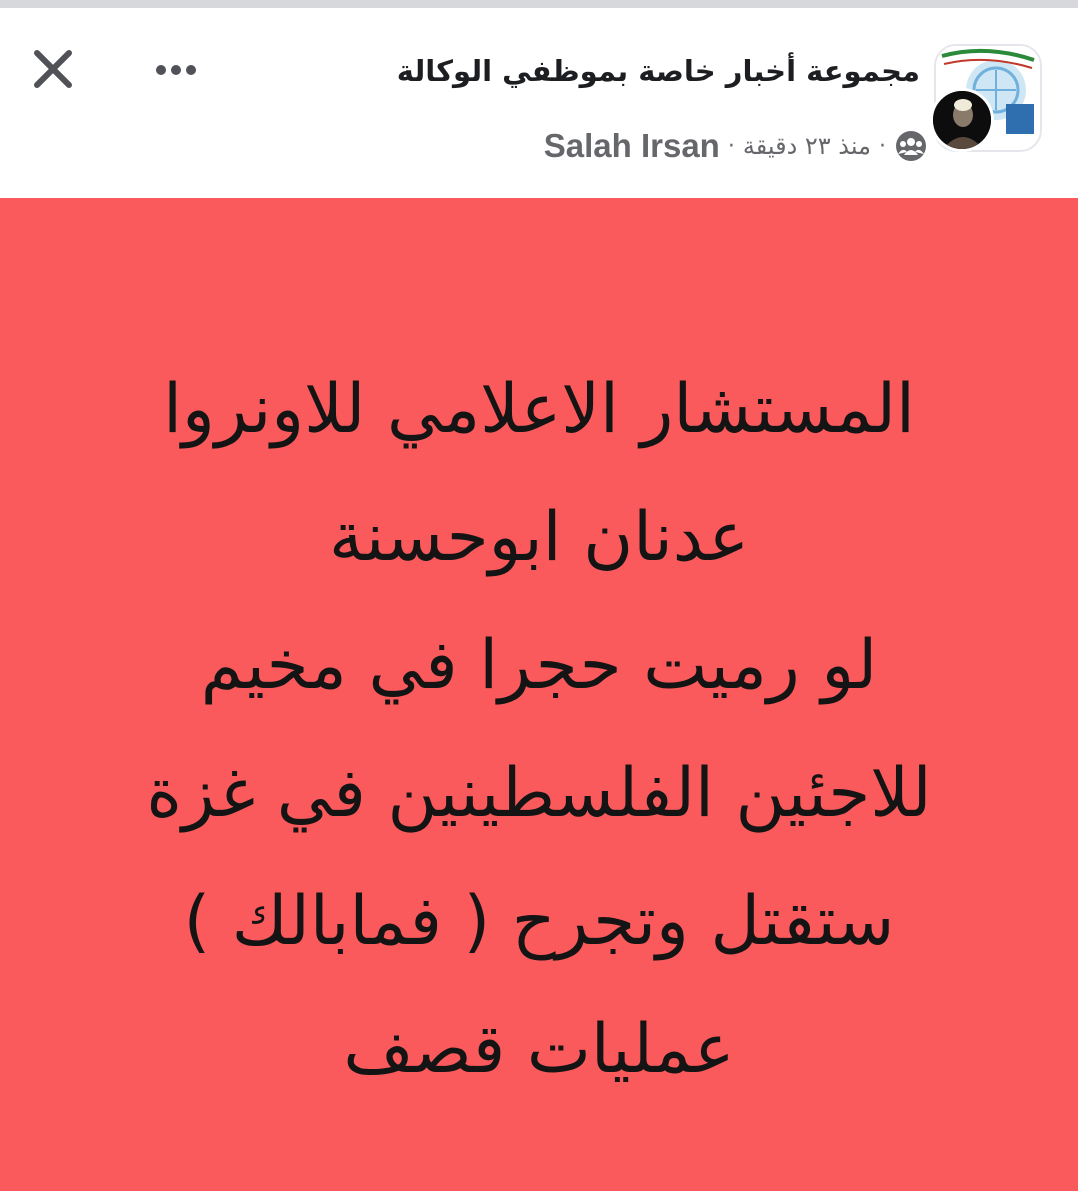 This screenshot has height=1191, width=1078. Describe the element at coordinates (807, 146) in the screenshot. I see `post-time: منذ ٢٣ دقيقة` at that location.